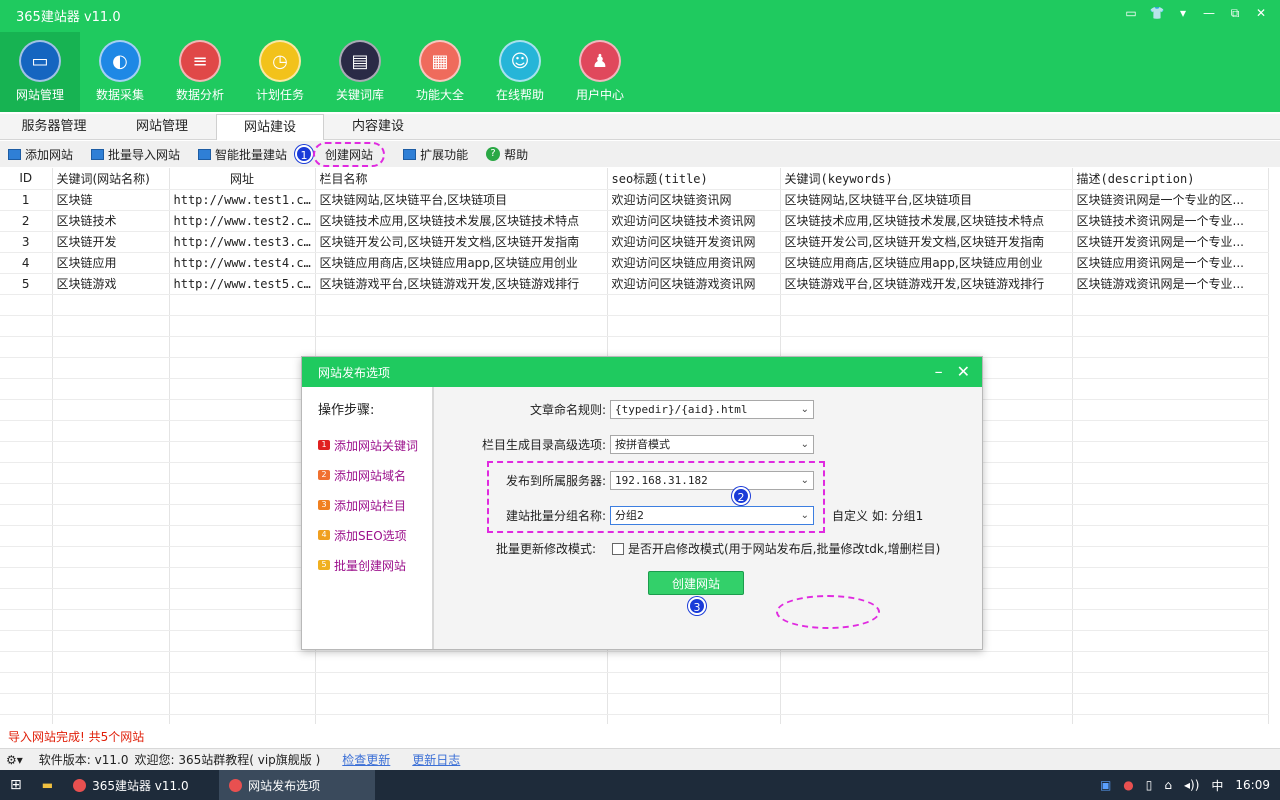 This screenshot has width=1280, height=800. I want to click on table-cell: http://www.test5.com, so click(242, 284).